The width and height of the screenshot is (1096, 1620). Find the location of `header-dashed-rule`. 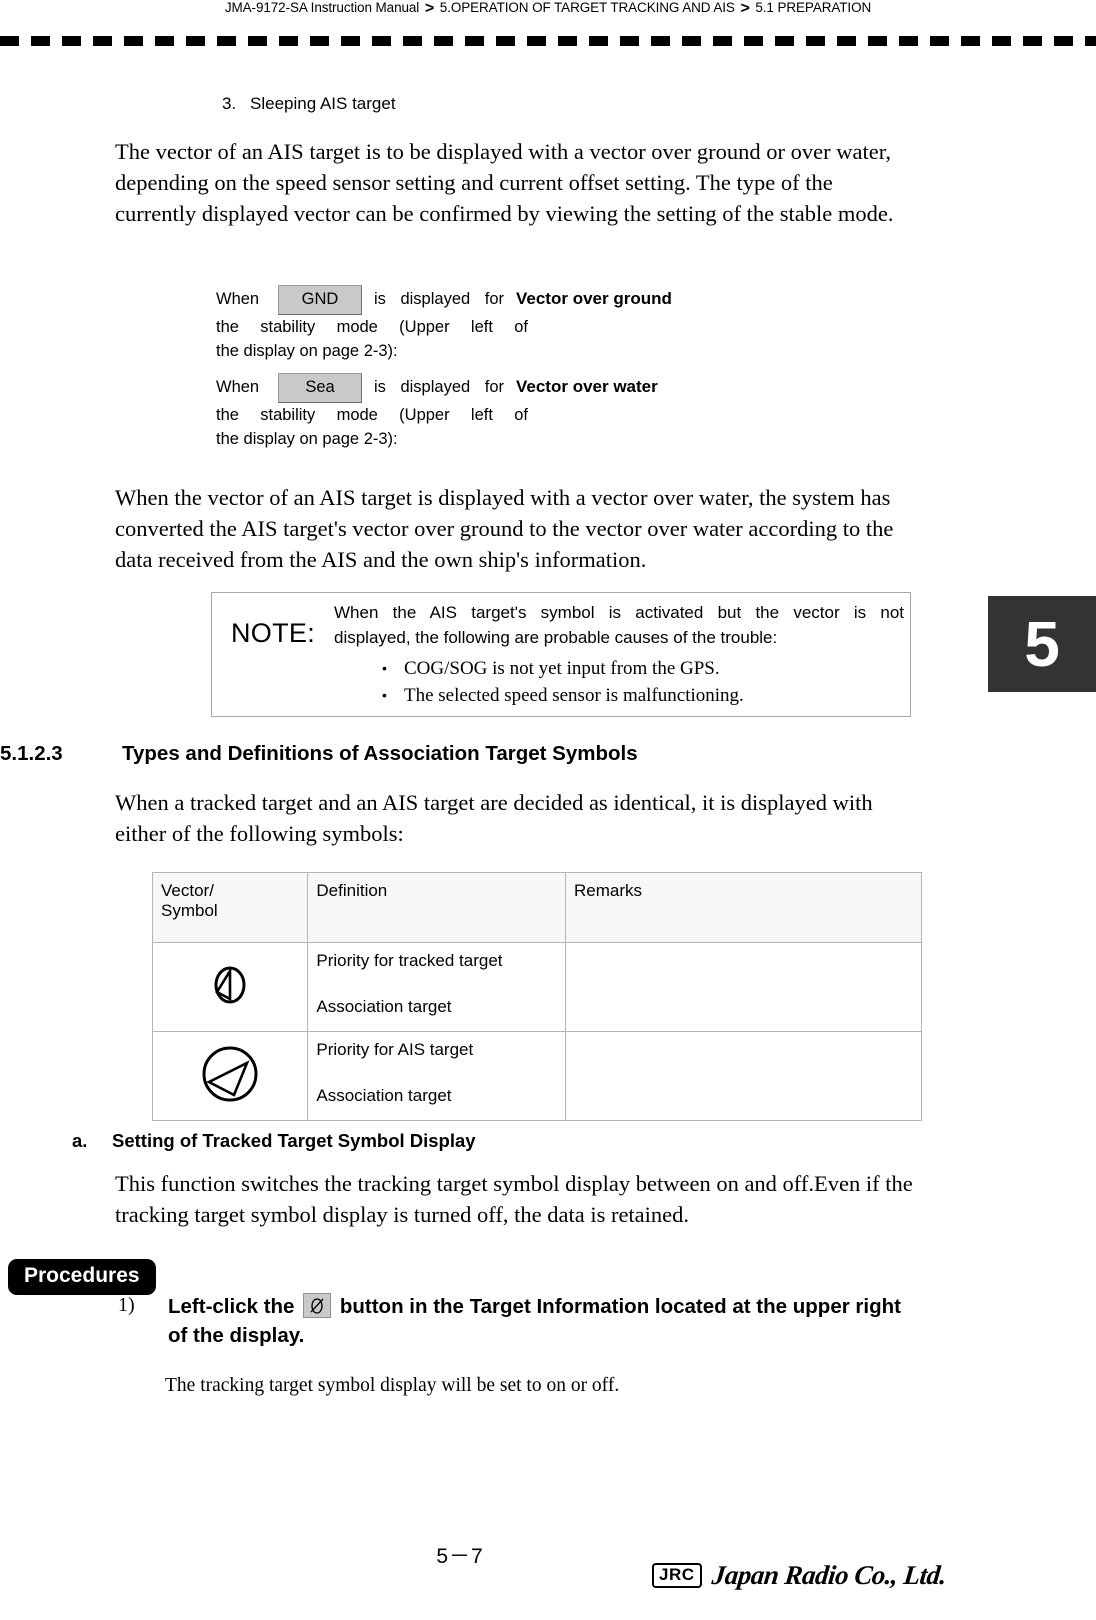

header-dashed-rule is located at coordinates (548, 41).